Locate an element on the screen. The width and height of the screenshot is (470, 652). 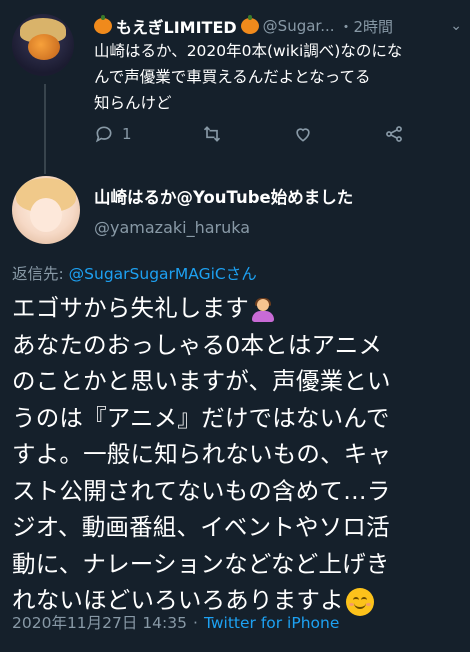
tweet-header: もえぎLIMITED @Sugar... ・2時間 ⌄ is located at coordinates (278, 26).